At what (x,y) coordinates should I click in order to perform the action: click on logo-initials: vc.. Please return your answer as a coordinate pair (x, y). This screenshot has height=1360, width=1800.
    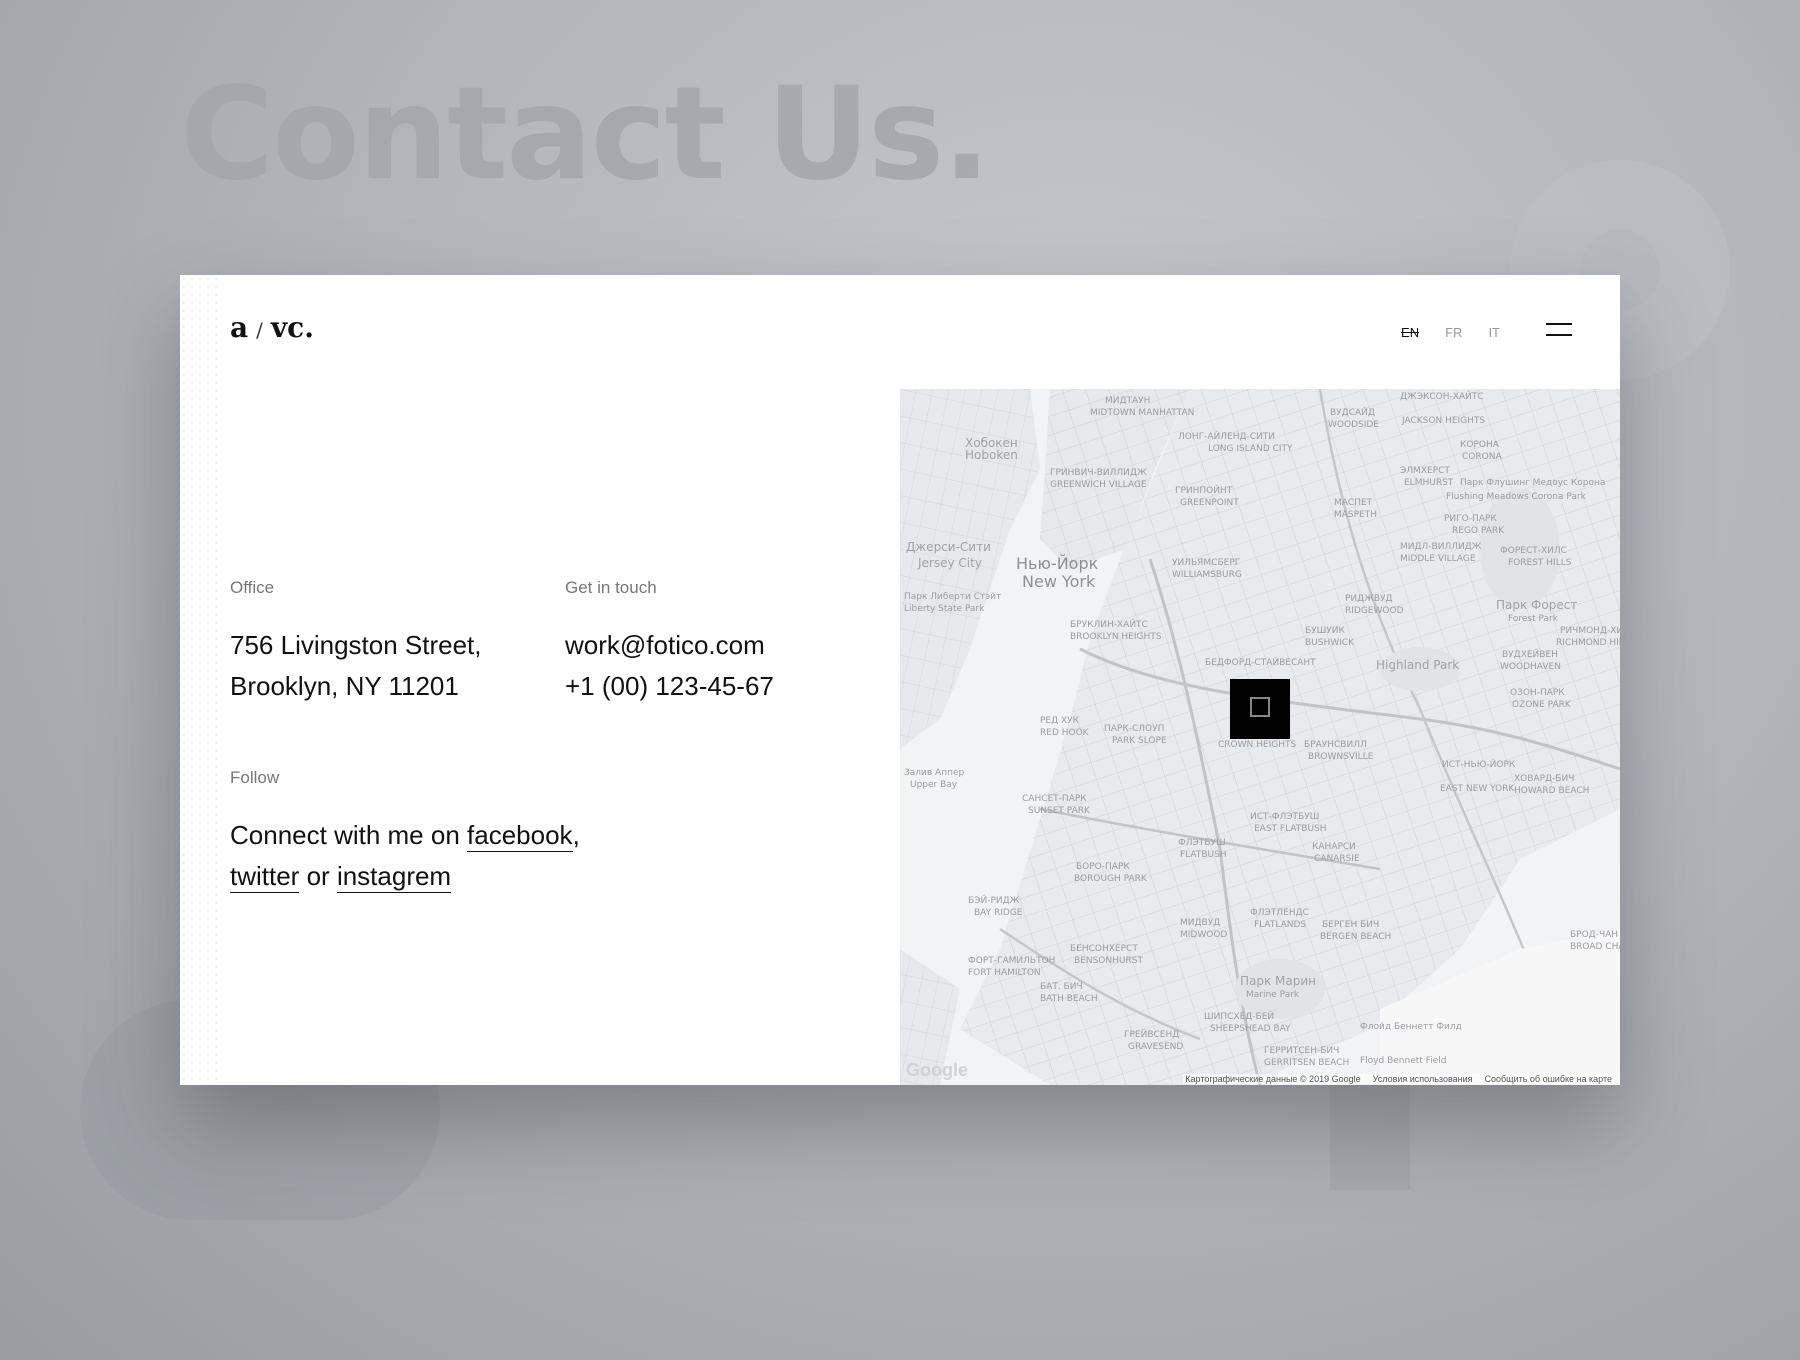
    Looking at the image, I should click on (292, 327).